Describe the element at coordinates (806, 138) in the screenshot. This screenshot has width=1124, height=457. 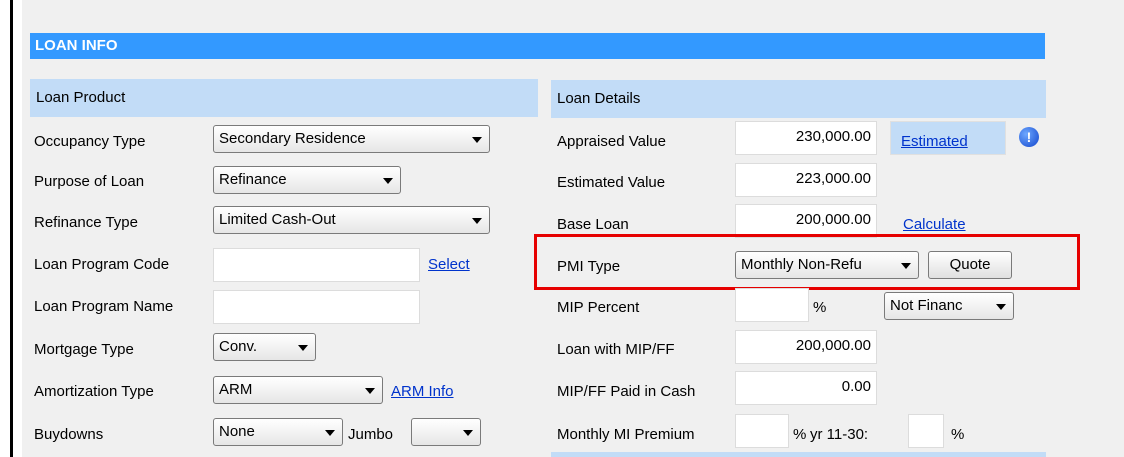
I see `appraised-value-input: 230,000.00` at that location.